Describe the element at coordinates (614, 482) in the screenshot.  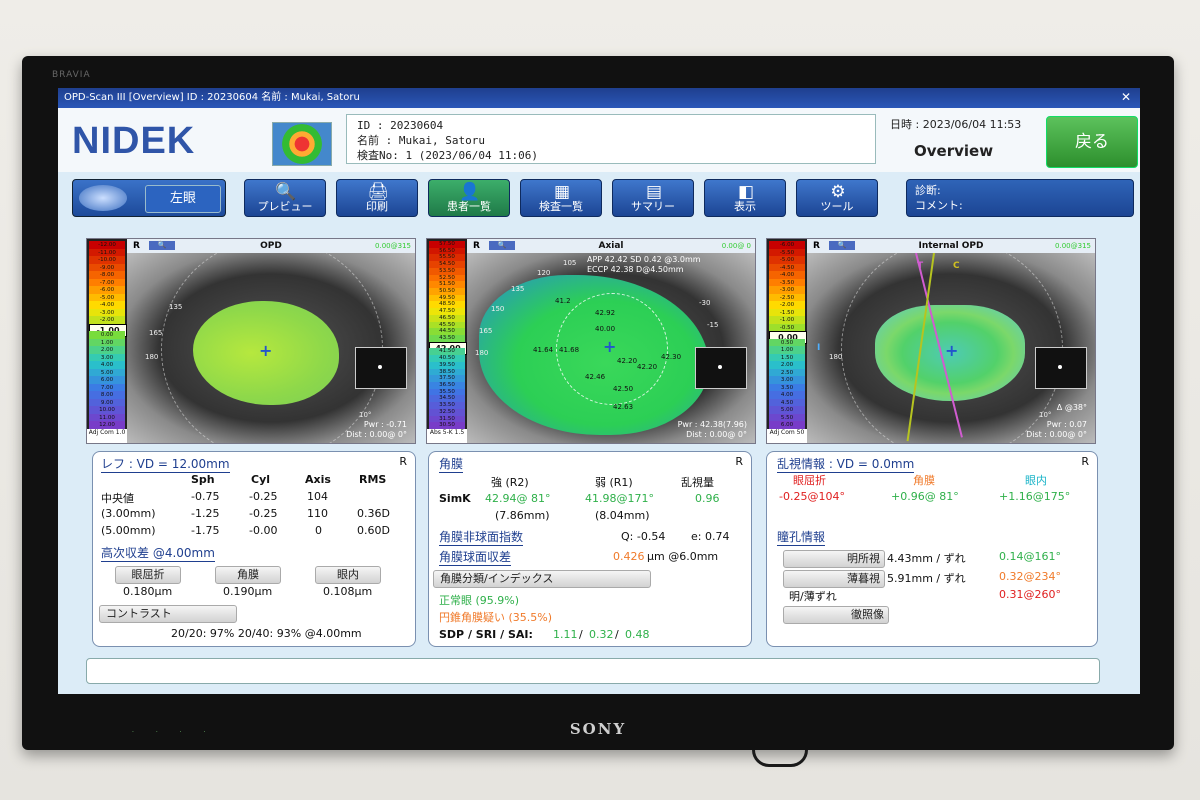
I see `col-weak: 弱 (R1)` at that location.